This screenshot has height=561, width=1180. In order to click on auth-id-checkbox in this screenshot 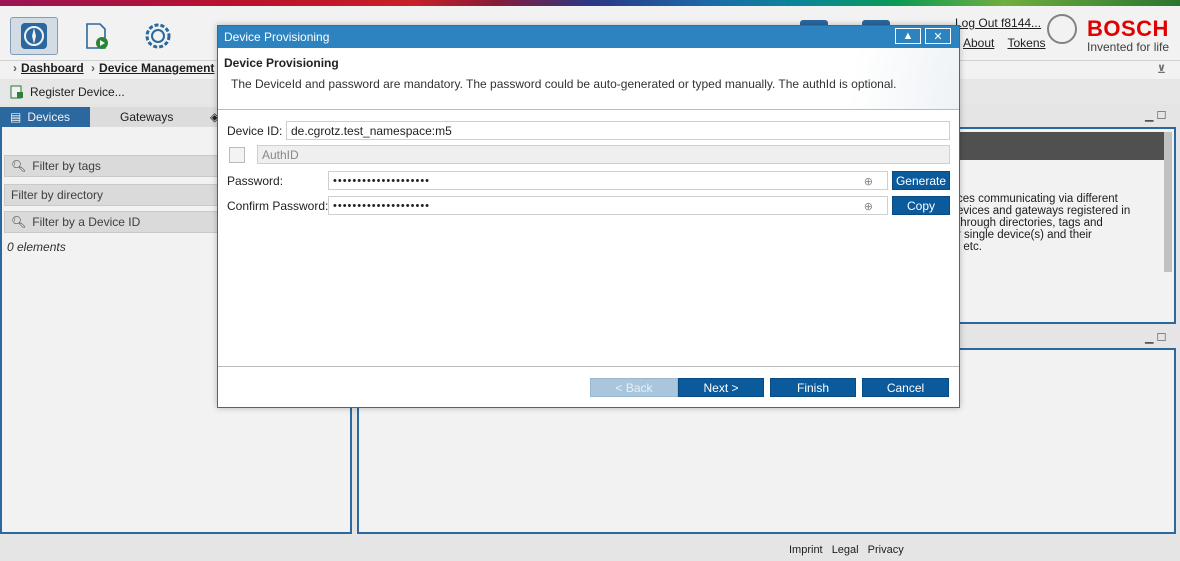, I will do `click(237, 155)`.